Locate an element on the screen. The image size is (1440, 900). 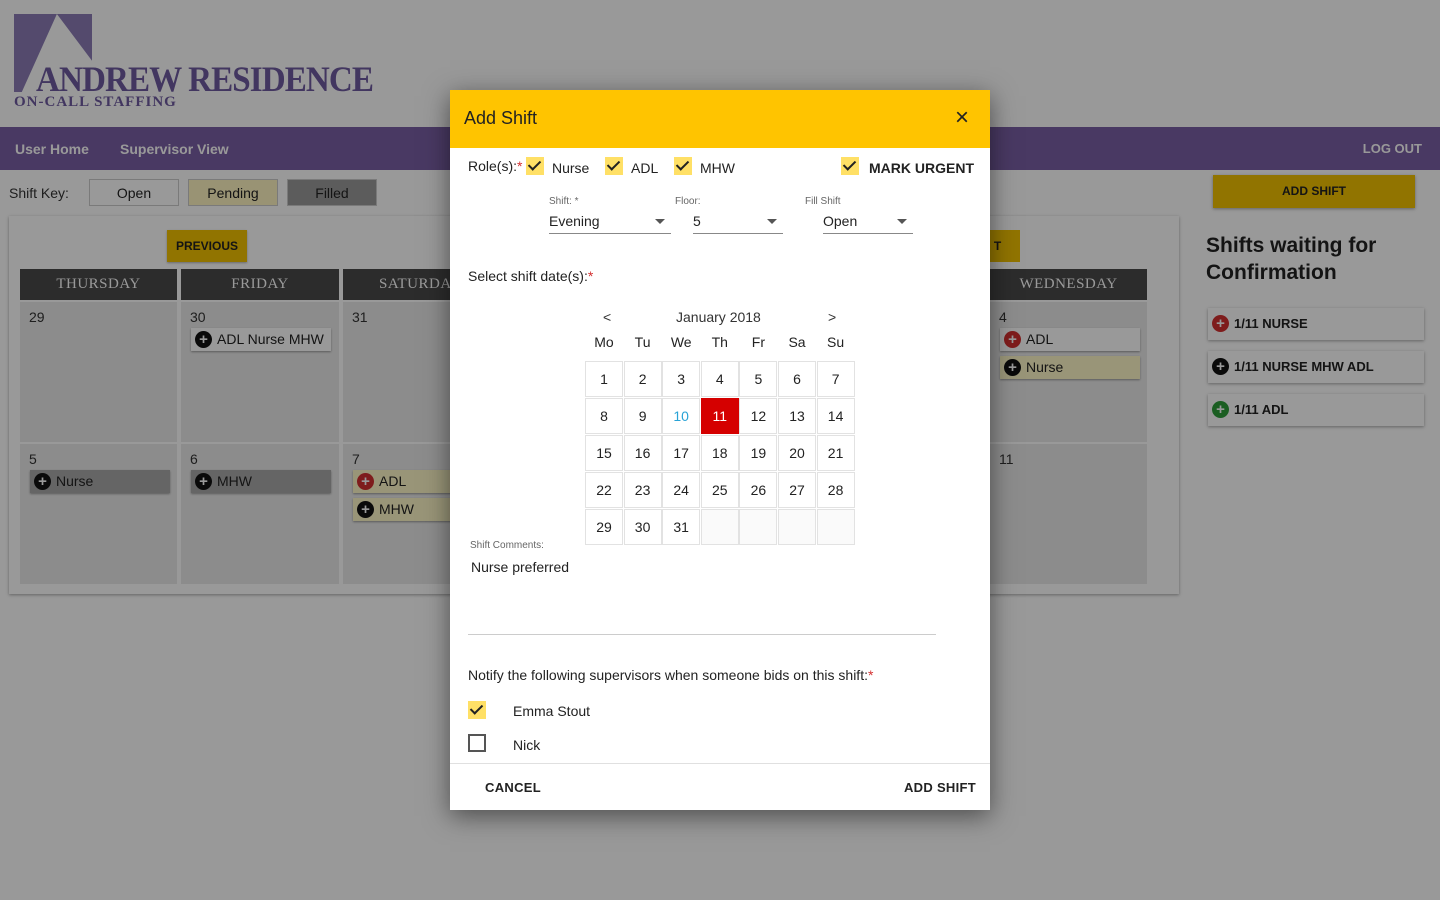
supervisor-emma-checkbox is located at coordinates (477, 710).